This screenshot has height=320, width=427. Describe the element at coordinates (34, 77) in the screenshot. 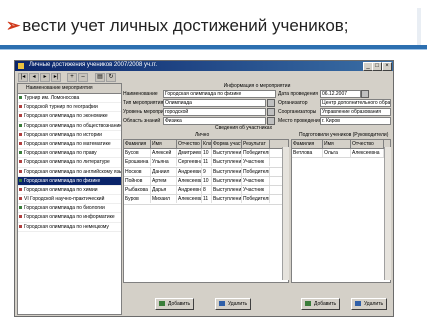

I see `prev-record-icon: ◂` at that location.